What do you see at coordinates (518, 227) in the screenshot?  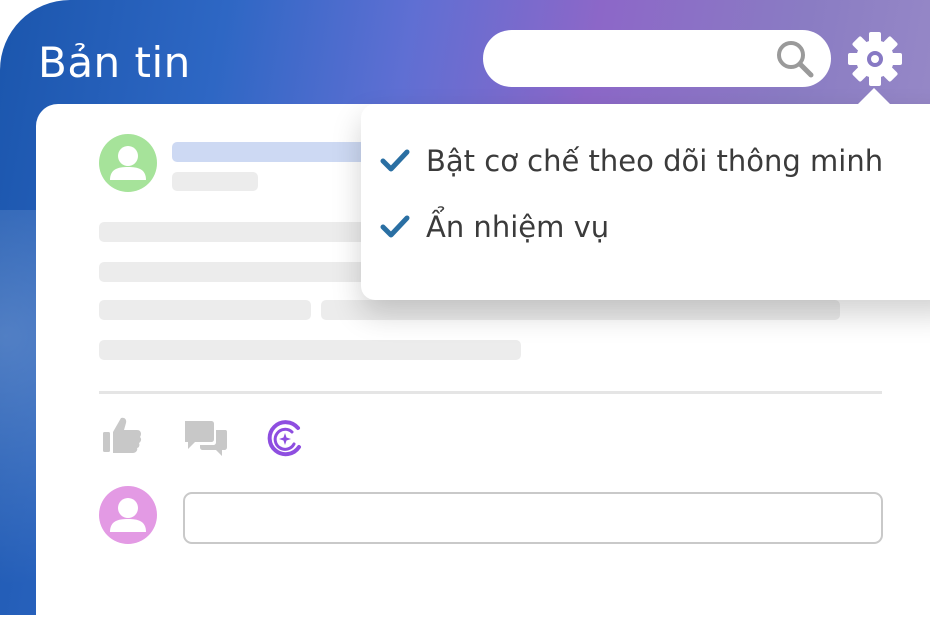 I see `menu-item-label: Ẩn nhiệm vụ` at bounding box center [518, 227].